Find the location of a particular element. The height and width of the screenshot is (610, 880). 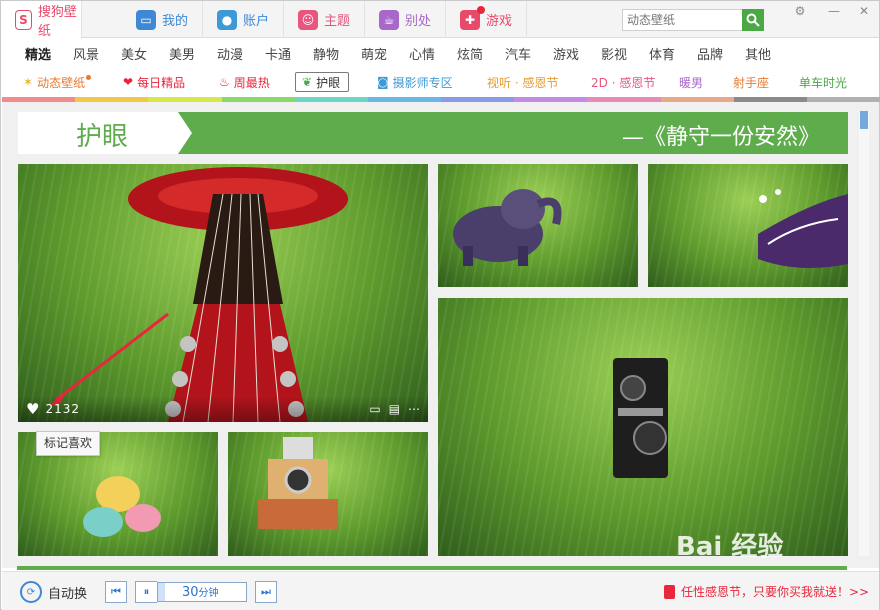

featured-eye-care: ❦ 护眼 is located at coordinates (322, 82).